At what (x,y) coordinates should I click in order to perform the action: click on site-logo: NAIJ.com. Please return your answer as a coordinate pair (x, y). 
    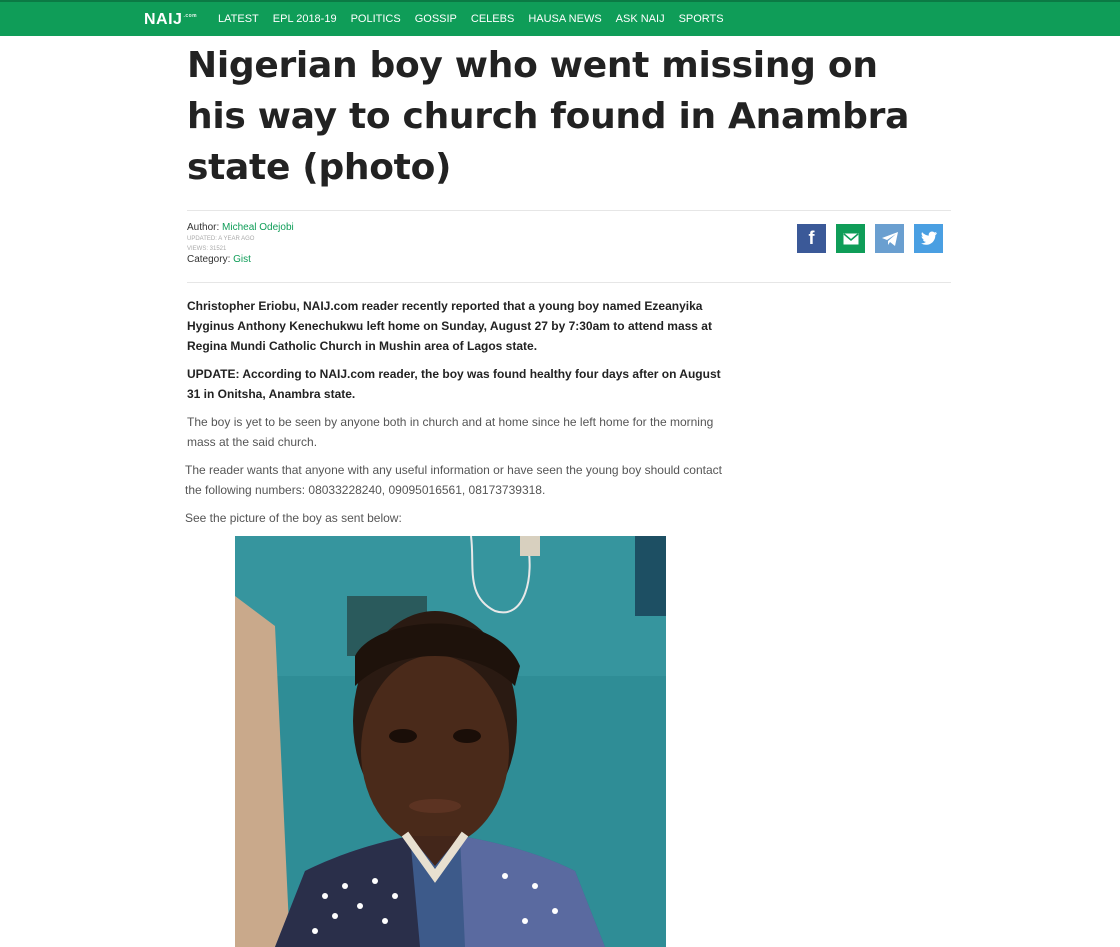
    Looking at the image, I should click on (171, 20).